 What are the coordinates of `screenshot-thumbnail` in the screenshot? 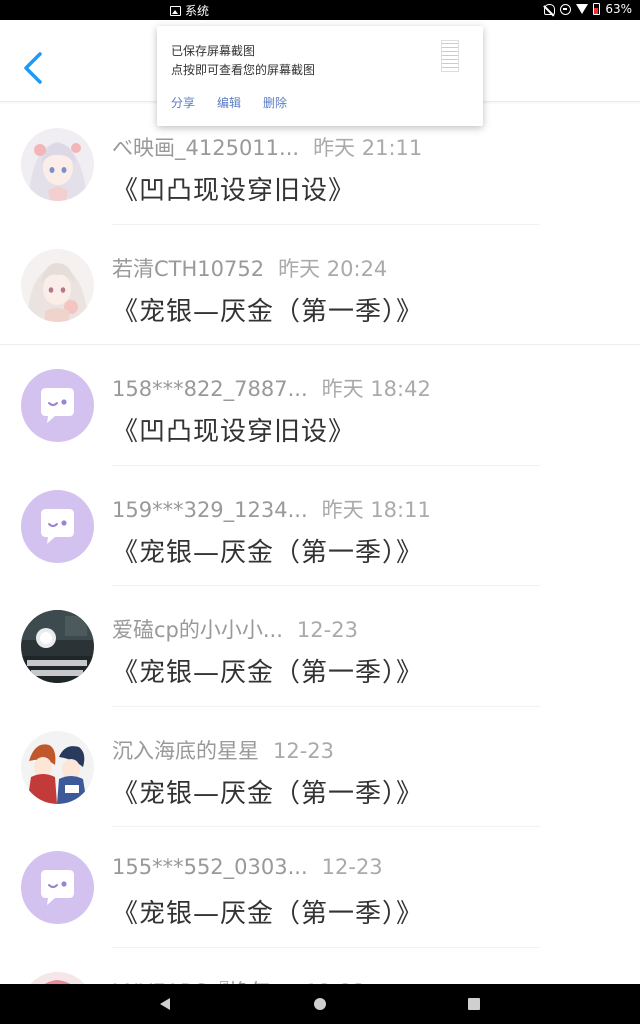 It's located at (450, 56).